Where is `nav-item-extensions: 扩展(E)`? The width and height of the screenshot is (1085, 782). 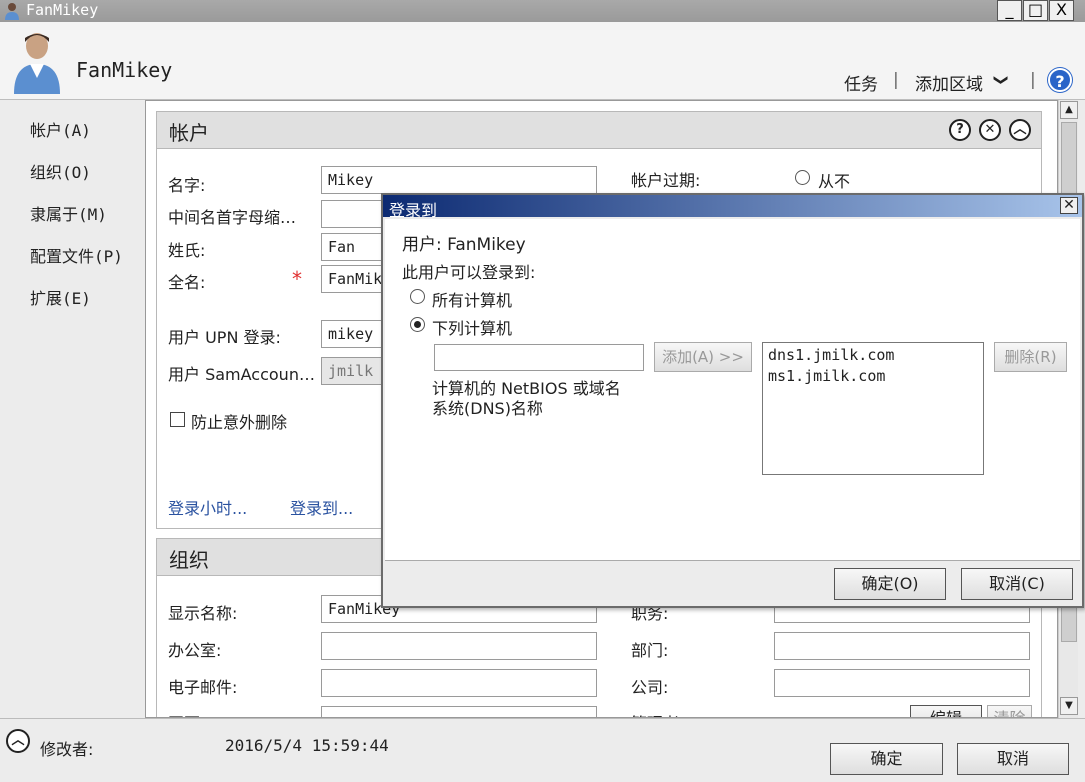
nav-item-extensions: 扩展(E) is located at coordinates (60, 297).